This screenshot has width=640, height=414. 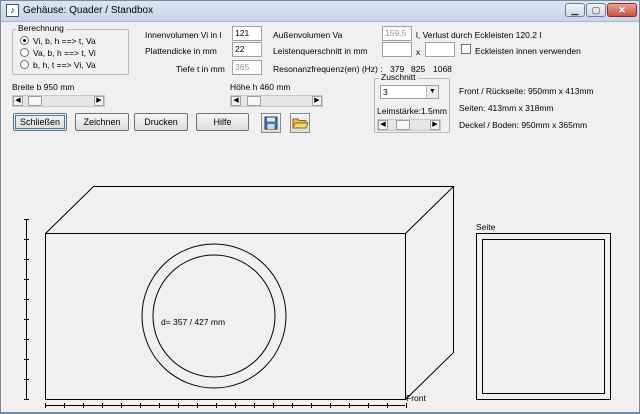 What do you see at coordinates (486, 227) in the screenshot?
I see `seite-label: Seite` at bounding box center [486, 227].